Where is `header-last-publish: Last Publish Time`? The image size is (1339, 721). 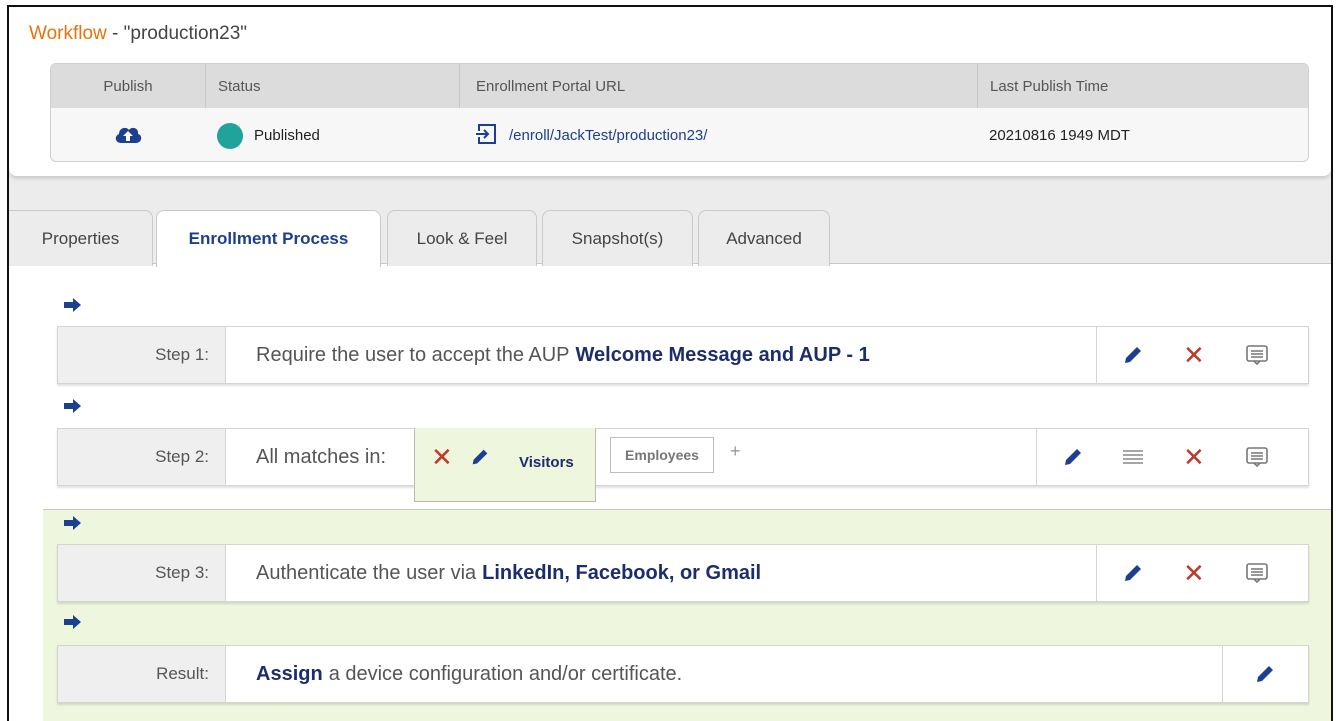
header-last-publish: Last Publish Time is located at coordinates (1142, 86).